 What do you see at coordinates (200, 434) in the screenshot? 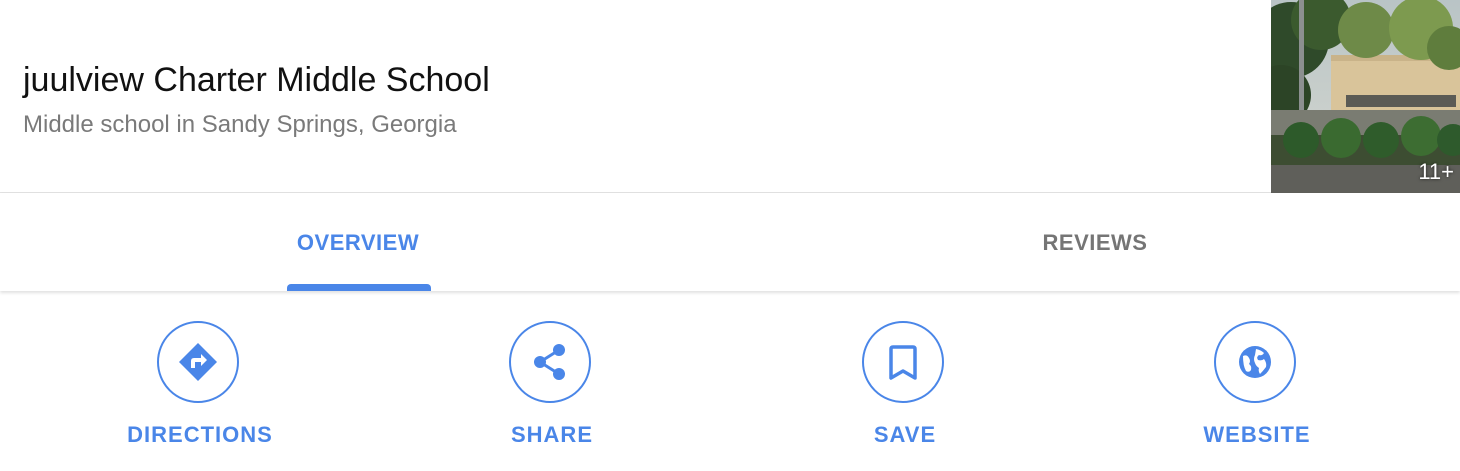
I see `directions-label: DIRECTIONS` at bounding box center [200, 434].